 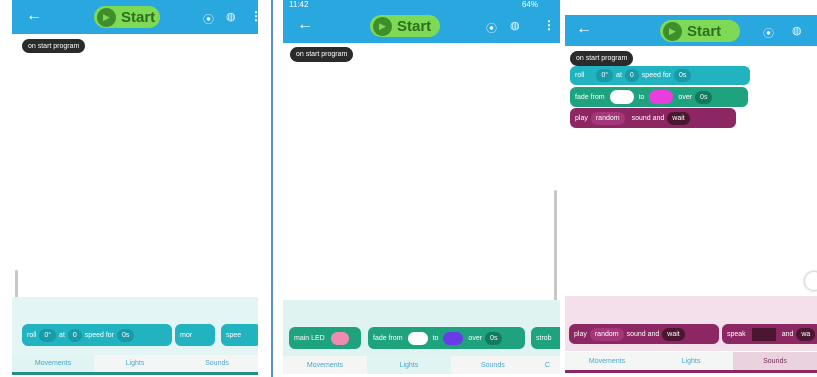 What do you see at coordinates (234, 335) in the screenshot?
I see `partial-label: spee` at bounding box center [234, 335].